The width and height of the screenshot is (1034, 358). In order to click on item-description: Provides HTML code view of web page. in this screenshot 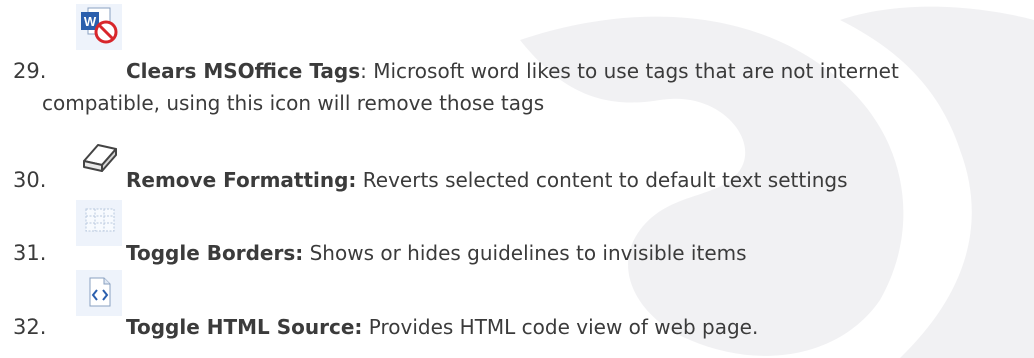, I will do `click(560, 327)`.